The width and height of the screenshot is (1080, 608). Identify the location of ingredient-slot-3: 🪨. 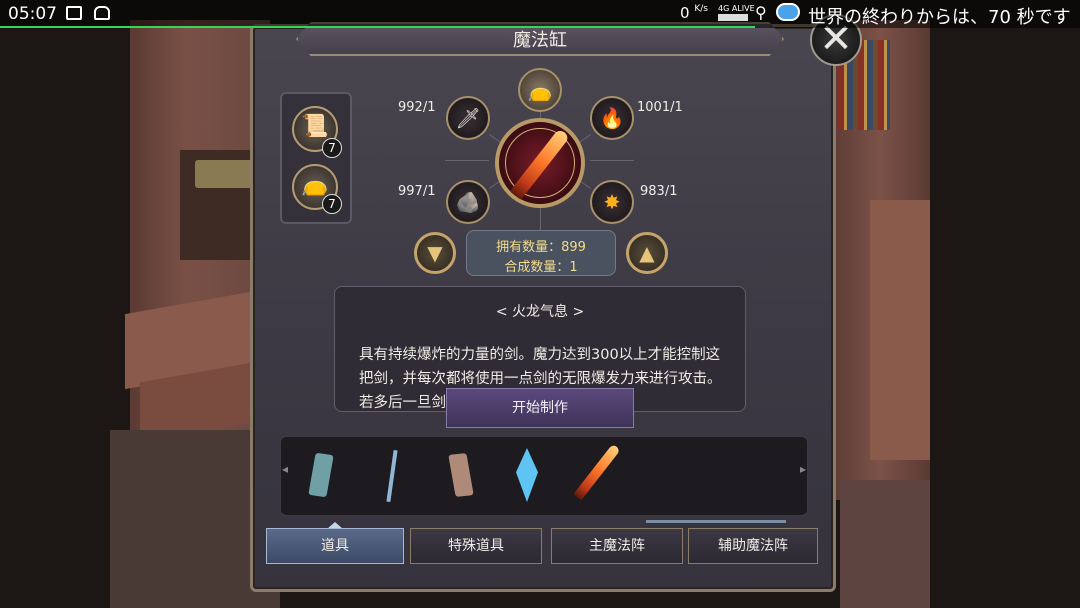
(468, 202).